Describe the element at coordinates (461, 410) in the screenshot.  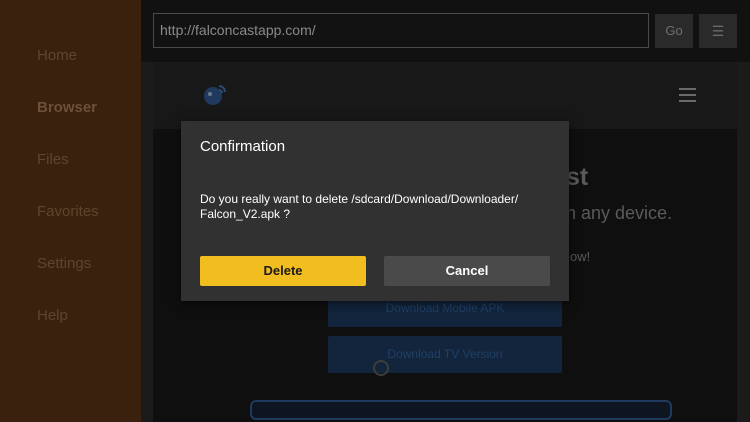
I see `page-bottom-bar` at that location.